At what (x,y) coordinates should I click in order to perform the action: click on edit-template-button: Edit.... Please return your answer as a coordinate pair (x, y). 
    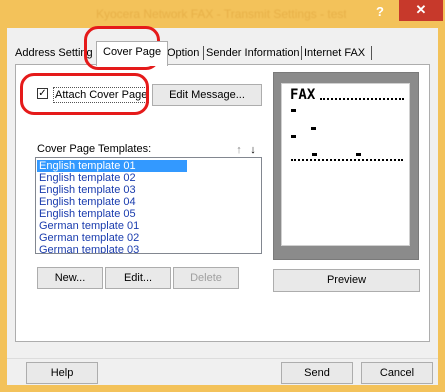
    Looking at the image, I should click on (138, 278).